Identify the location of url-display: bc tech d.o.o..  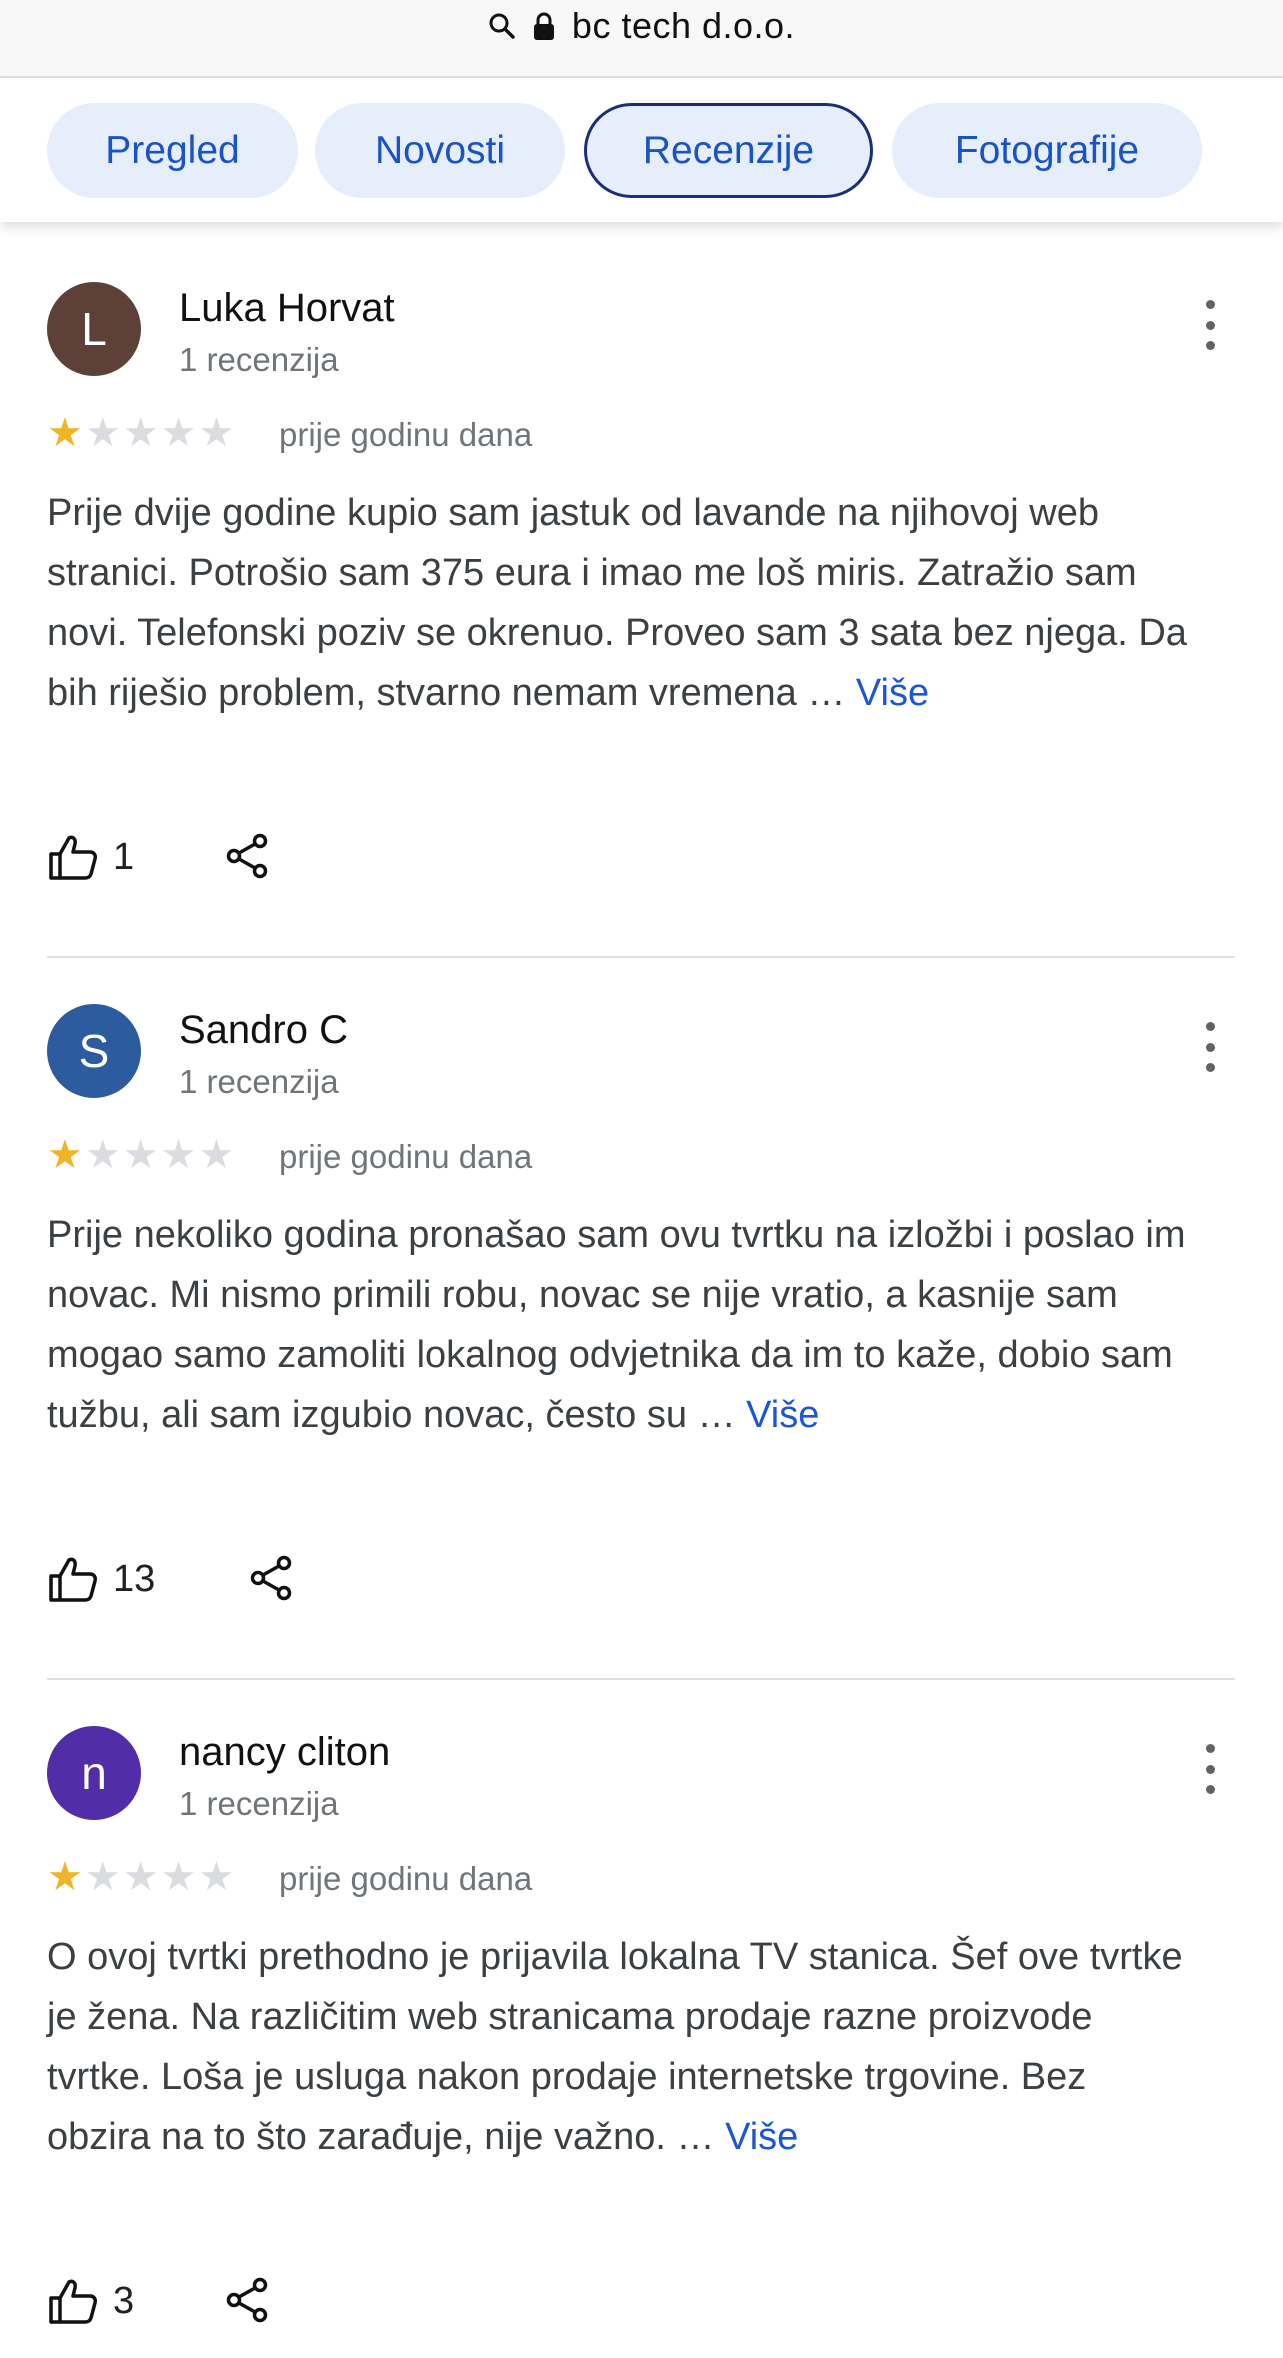
(642, 25).